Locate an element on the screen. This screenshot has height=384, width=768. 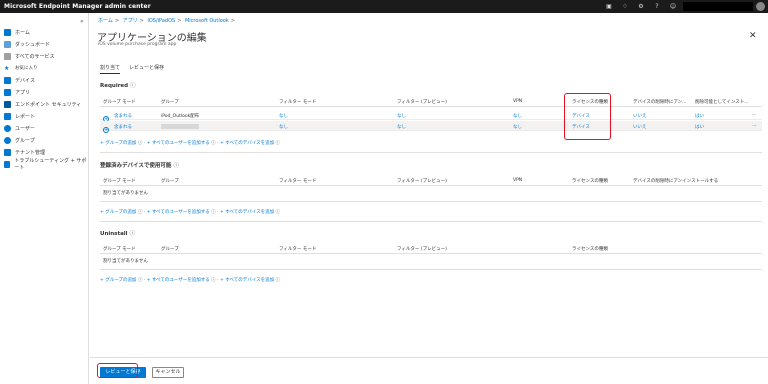
app-title: Microsoft Endpoint Manager admin center is located at coordinates (77, 6).